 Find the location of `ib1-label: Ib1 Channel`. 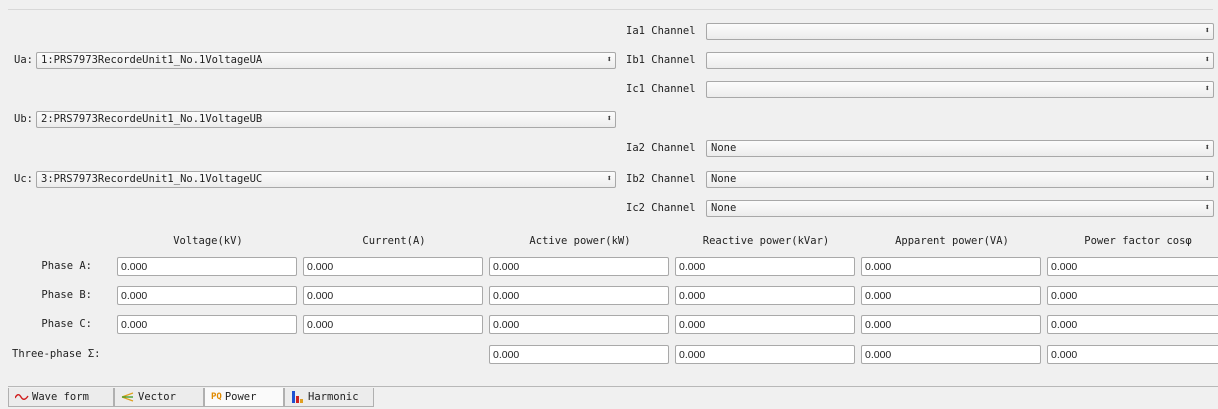

ib1-label: Ib1 Channel is located at coordinates (661, 60).